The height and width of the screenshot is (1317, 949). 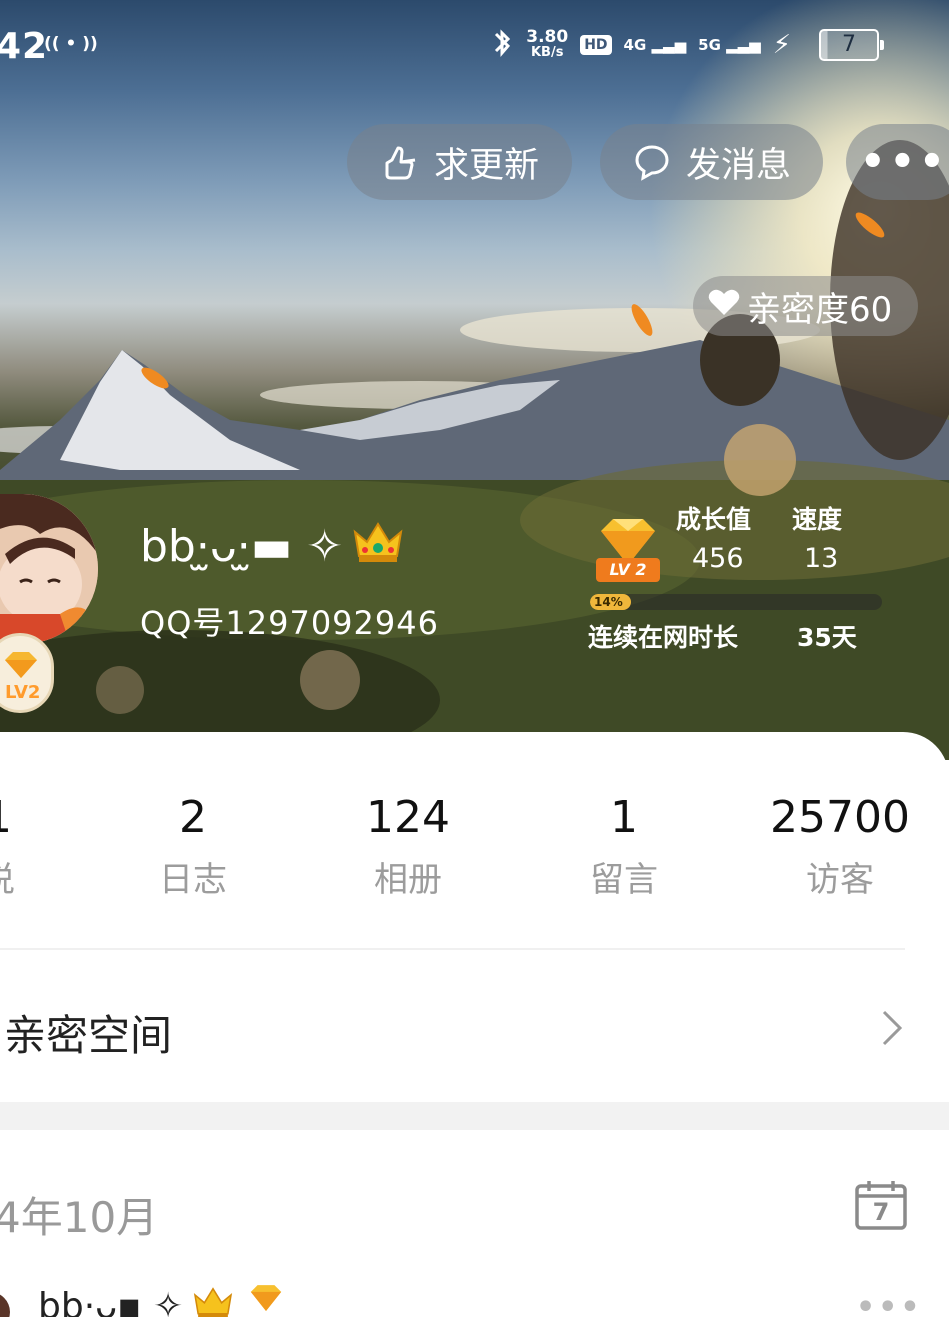 I want to click on send-message-label: 发消息, so click(x=738, y=165).